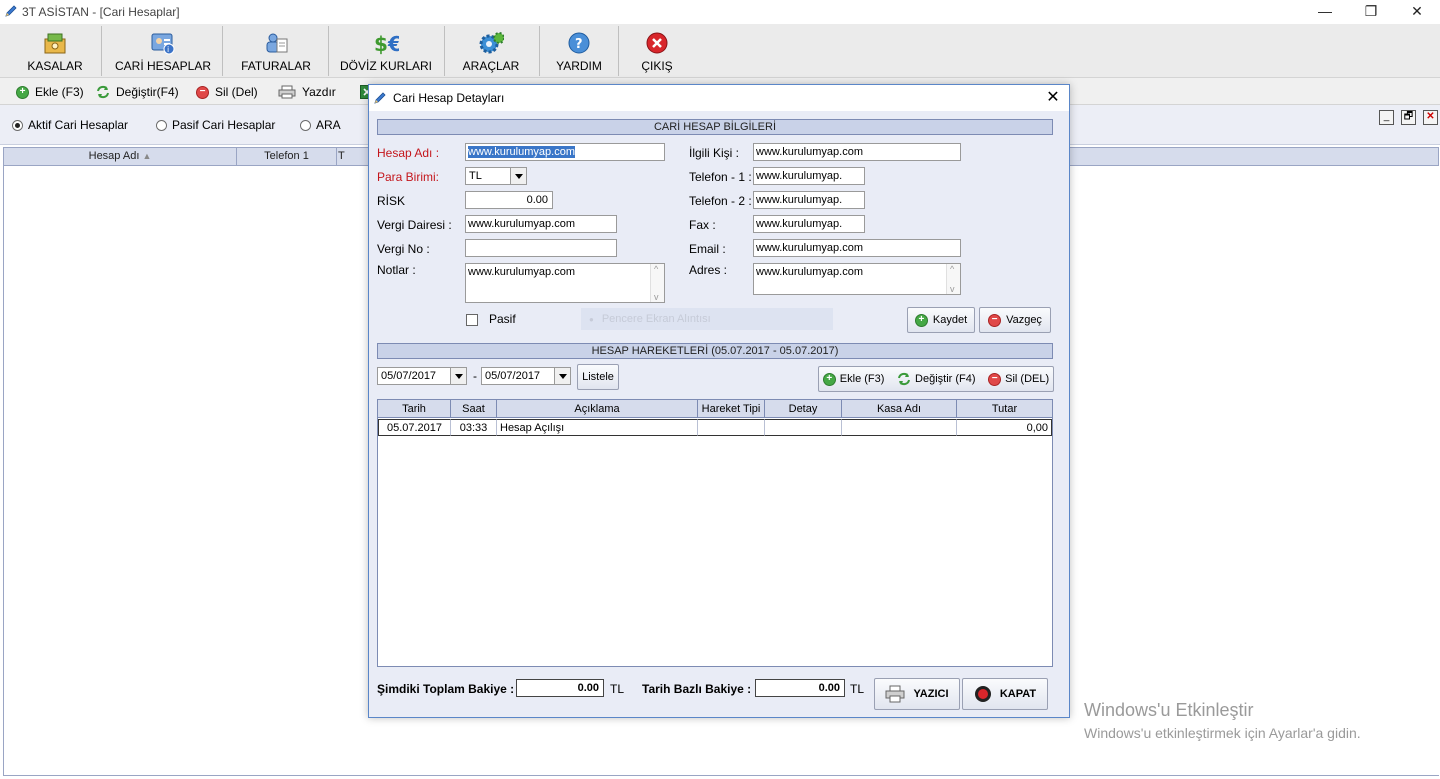 The height and width of the screenshot is (779, 1440). Describe the element at coordinates (565, 152) in the screenshot. I see `hesap-adi-field: www.kurulumyap.com` at that location.